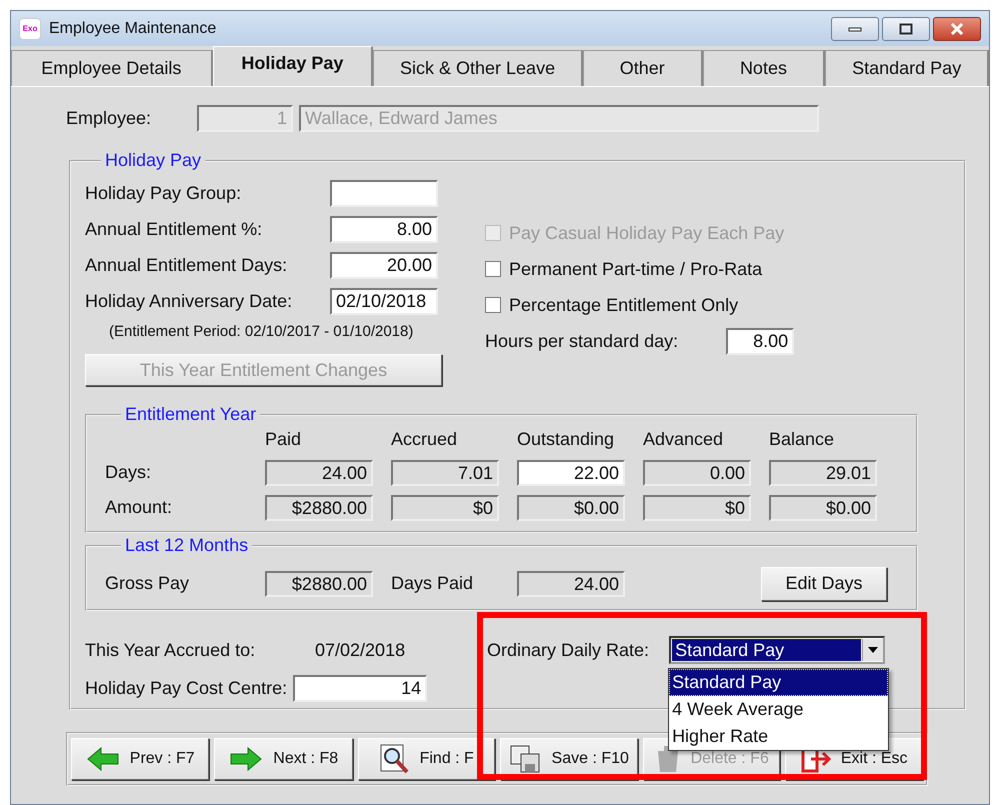  I want to click on field-label: Employee:, so click(109, 118).